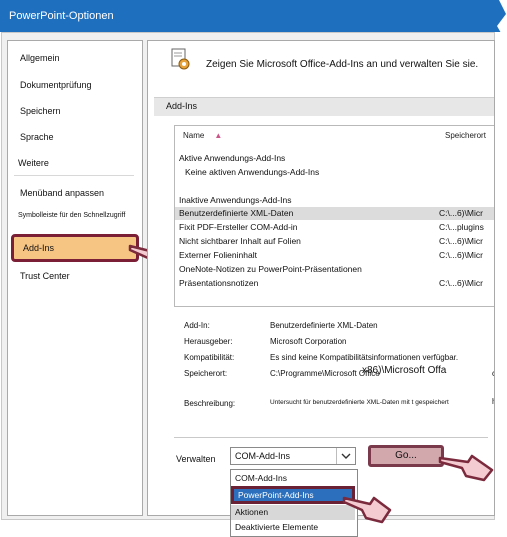 Image resolution: width=507 pixels, height=537 pixels. What do you see at coordinates (208, 341) in the screenshot?
I see `detail-publisher-label: Herausgeber:` at bounding box center [208, 341].